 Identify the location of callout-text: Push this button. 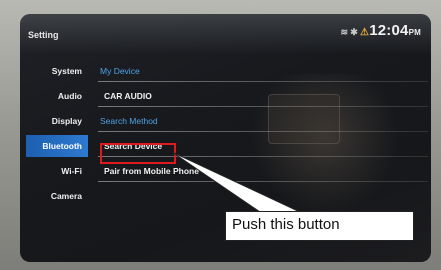
(286, 224).